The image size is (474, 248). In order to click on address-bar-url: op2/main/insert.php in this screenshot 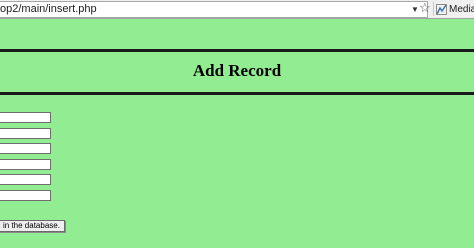, I will do `click(48, 9)`.